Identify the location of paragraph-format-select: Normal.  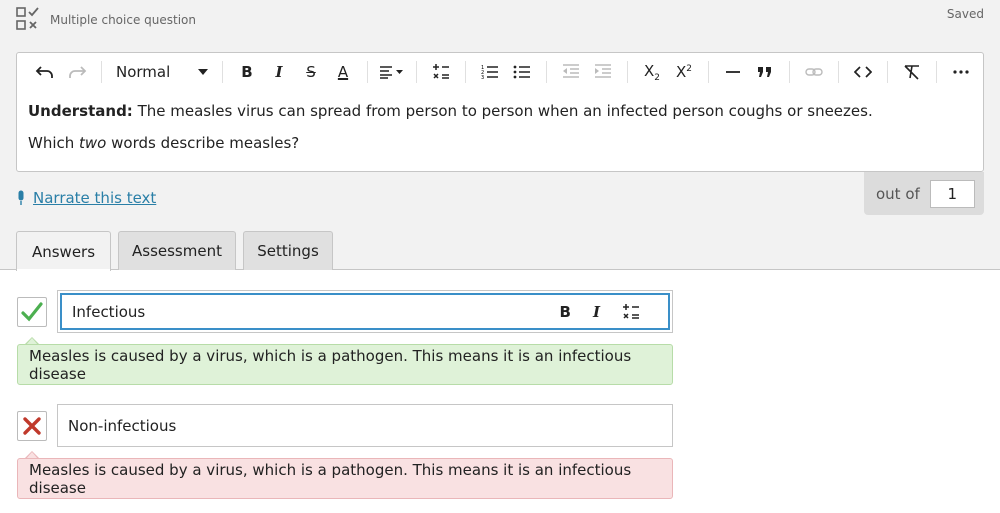
(162, 72).